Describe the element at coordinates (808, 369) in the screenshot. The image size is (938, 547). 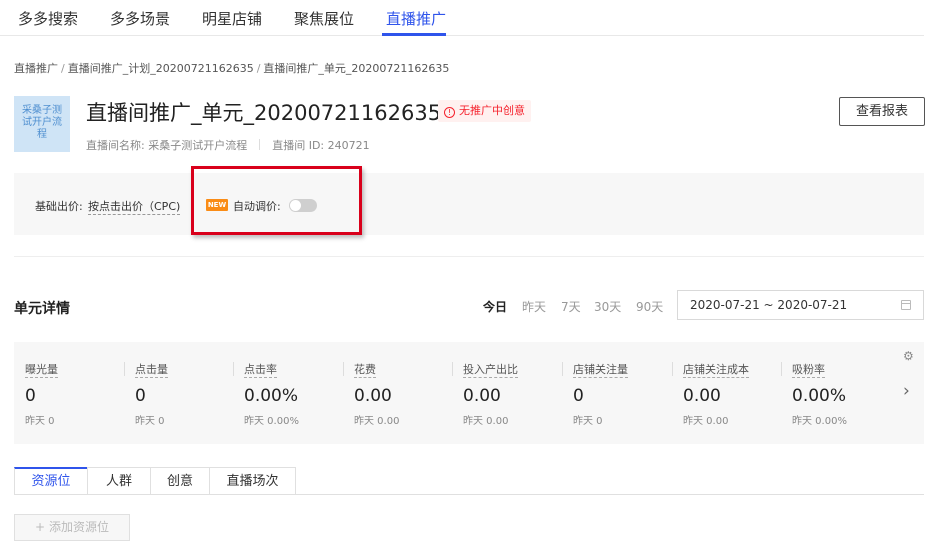
I see `metric-label: 吸粉率` at that location.